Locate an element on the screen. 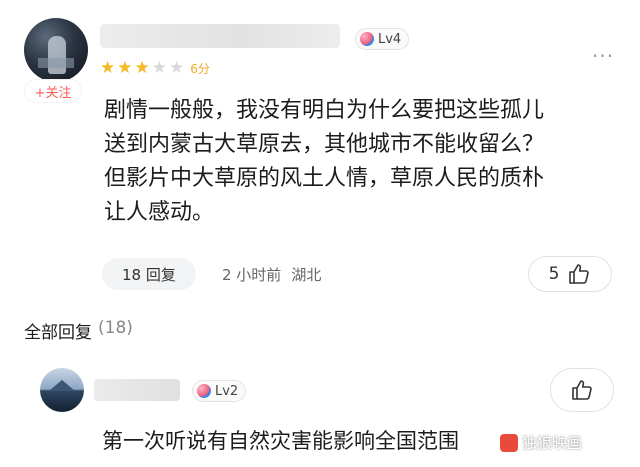 This screenshot has width=640, height=467. comment-line: 让人感动。 is located at coordinates (159, 212).